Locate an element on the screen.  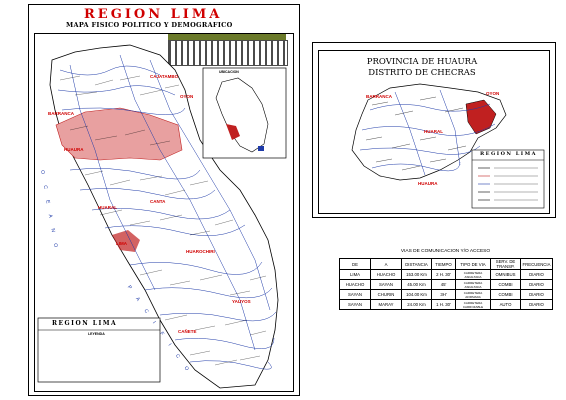
header-serv-transp: SERV. DE TRANSP. is located at coordinates (505, 264).